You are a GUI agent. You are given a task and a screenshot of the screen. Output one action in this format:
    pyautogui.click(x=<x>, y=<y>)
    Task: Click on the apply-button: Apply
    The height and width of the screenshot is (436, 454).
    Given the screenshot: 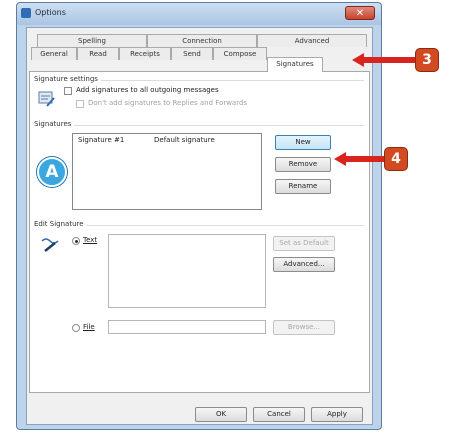 What is the action you would take?
    pyautogui.click(x=337, y=414)
    